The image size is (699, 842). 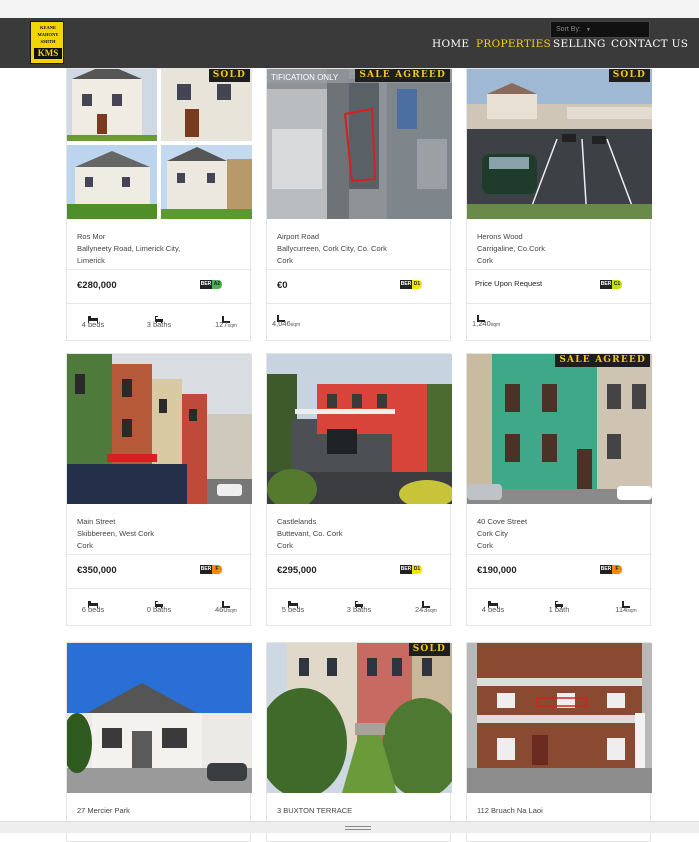 What do you see at coordinates (297, 521) in the screenshot?
I see `address-line-1: Castlelands` at bounding box center [297, 521].